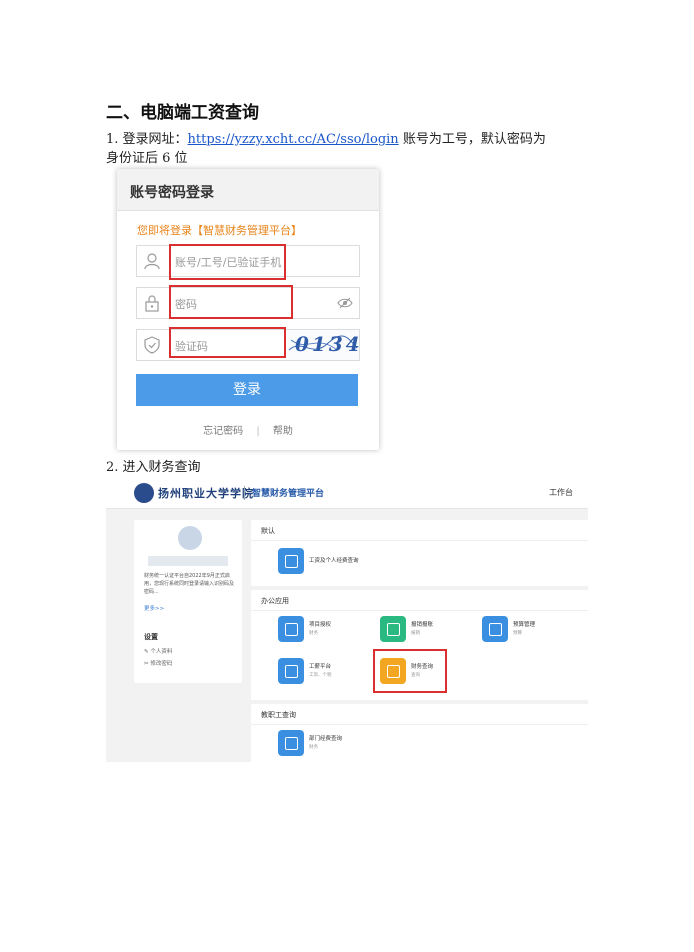 This screenshot has width=694, height=952. I want to click on login-url-link: https://yzzy.xcht.cc/AC/sso/login, so click(293, 139).